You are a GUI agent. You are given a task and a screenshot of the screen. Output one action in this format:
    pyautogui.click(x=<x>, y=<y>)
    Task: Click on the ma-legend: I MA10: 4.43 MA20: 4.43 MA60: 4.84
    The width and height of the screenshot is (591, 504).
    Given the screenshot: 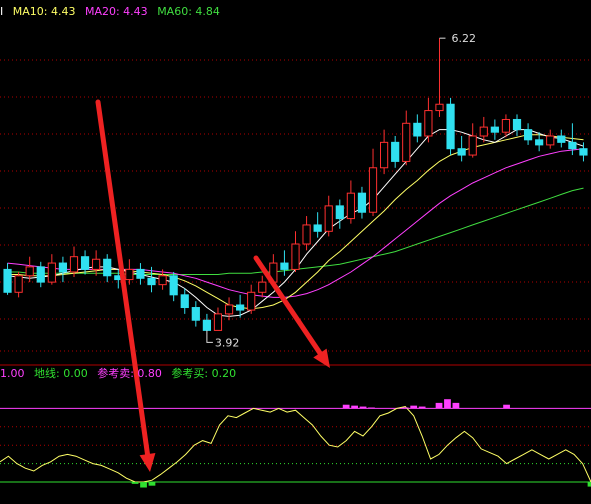 What is the action you would take?
    pyautogui.click(x=113, y=12)
    